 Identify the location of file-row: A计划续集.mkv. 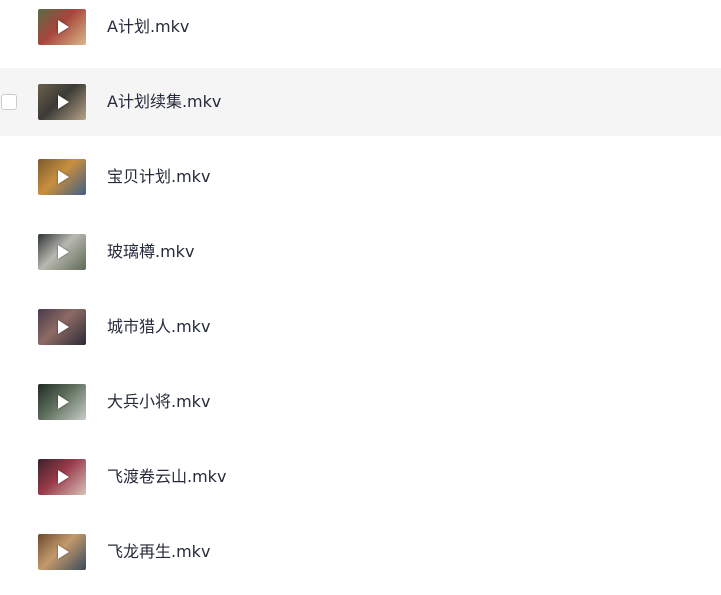
(360, 102).